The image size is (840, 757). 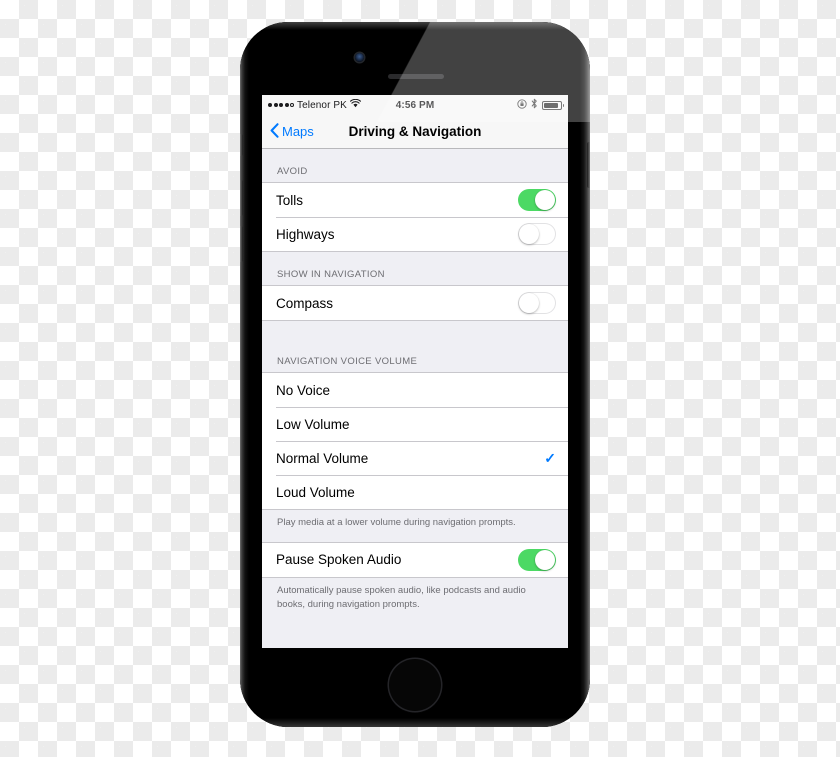 I want to click on row-compass: Compass, so click(x=415, y=303).